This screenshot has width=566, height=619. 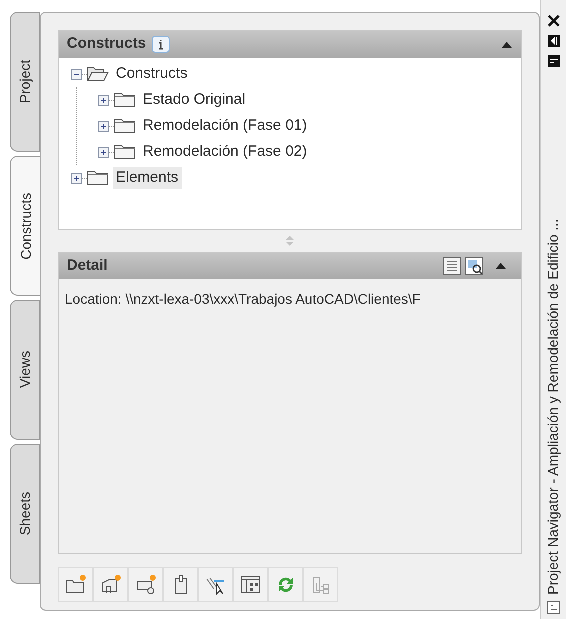 I want to click on select-cursor-icon, so click(x=215, y=584).